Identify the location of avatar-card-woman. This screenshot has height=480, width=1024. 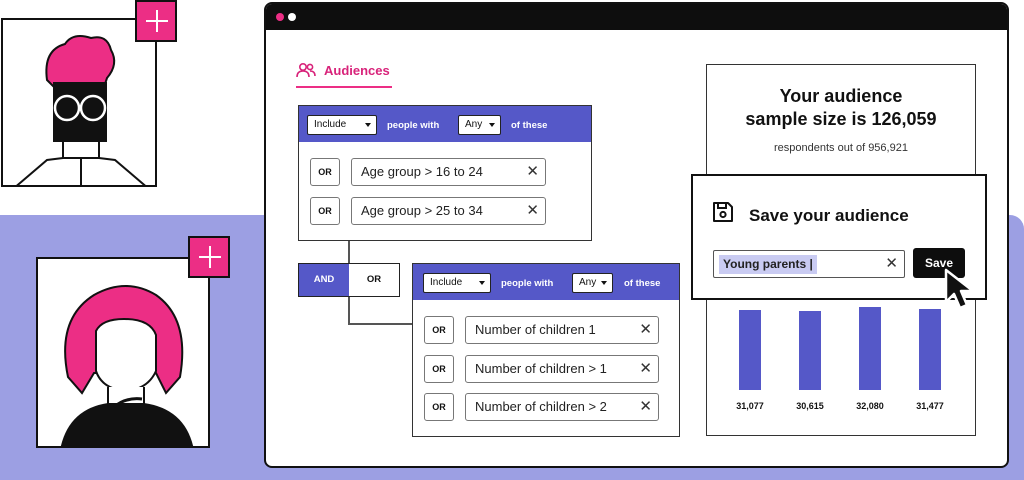
(123, 352).